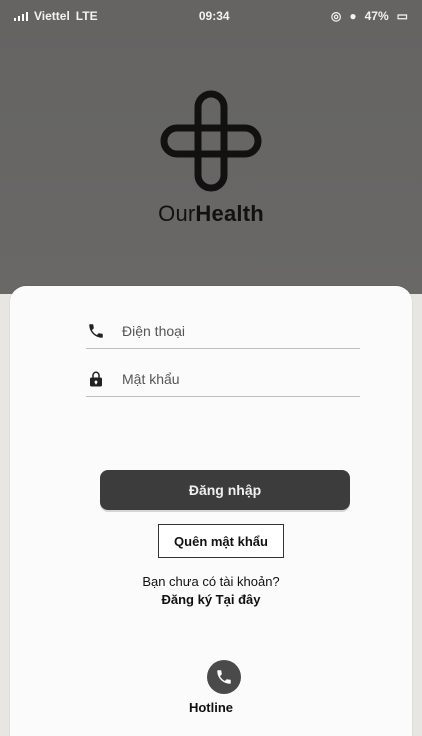  I want to click on login-button: Đăng nhập, so click(225, 490).